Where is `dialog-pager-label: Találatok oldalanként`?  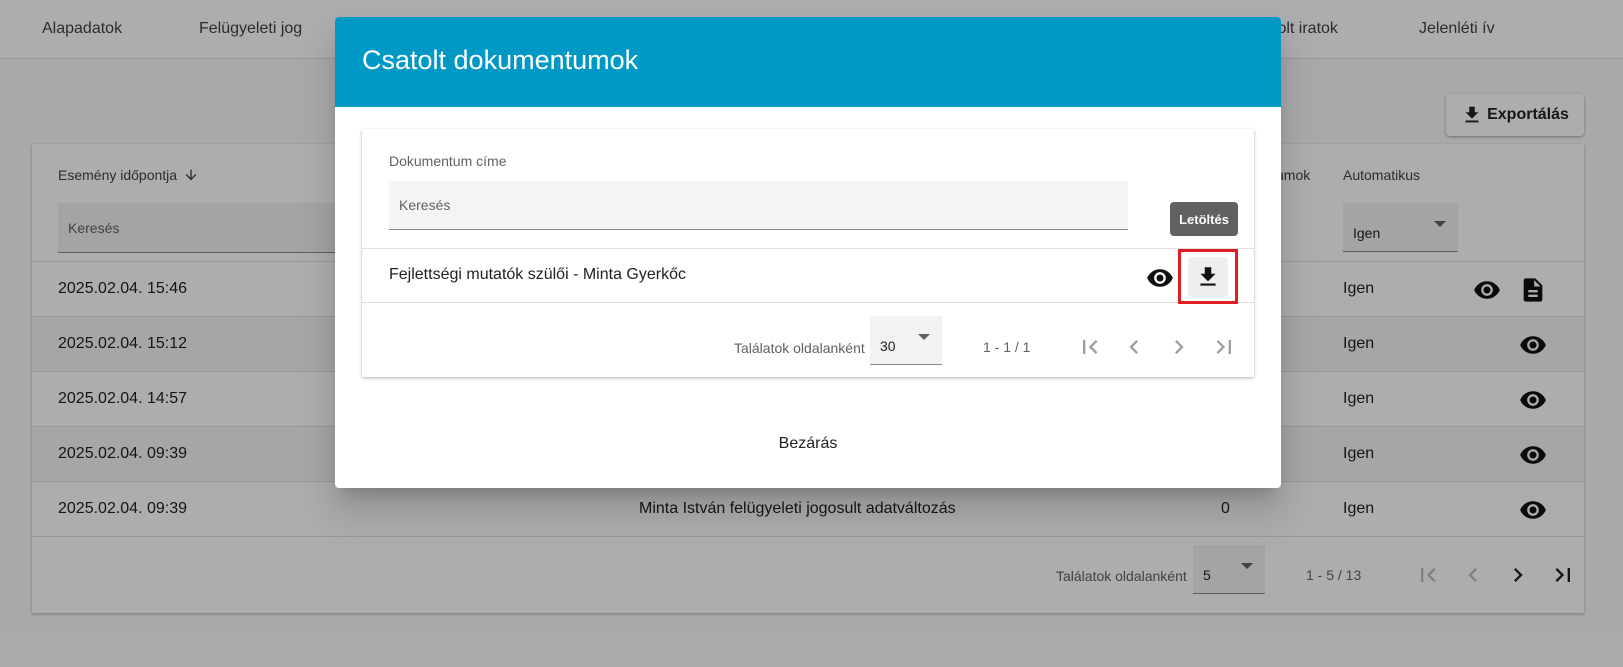
dialog-pager-label: Találatok oldalanként is located at coordinates (799, 348).